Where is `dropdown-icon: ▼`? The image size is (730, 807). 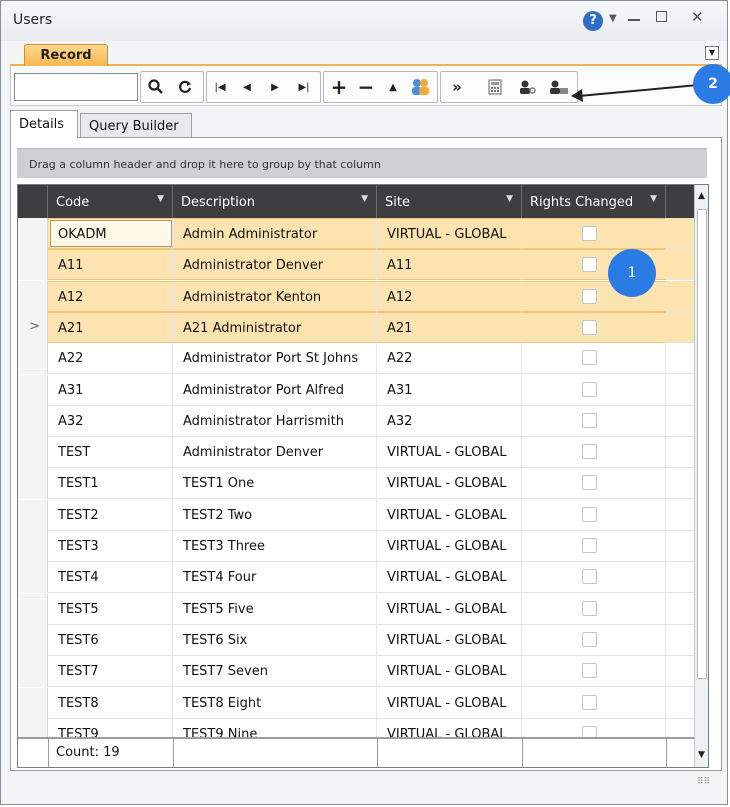 dropdown-icon: ▼ is located at coordinates (619, 23).